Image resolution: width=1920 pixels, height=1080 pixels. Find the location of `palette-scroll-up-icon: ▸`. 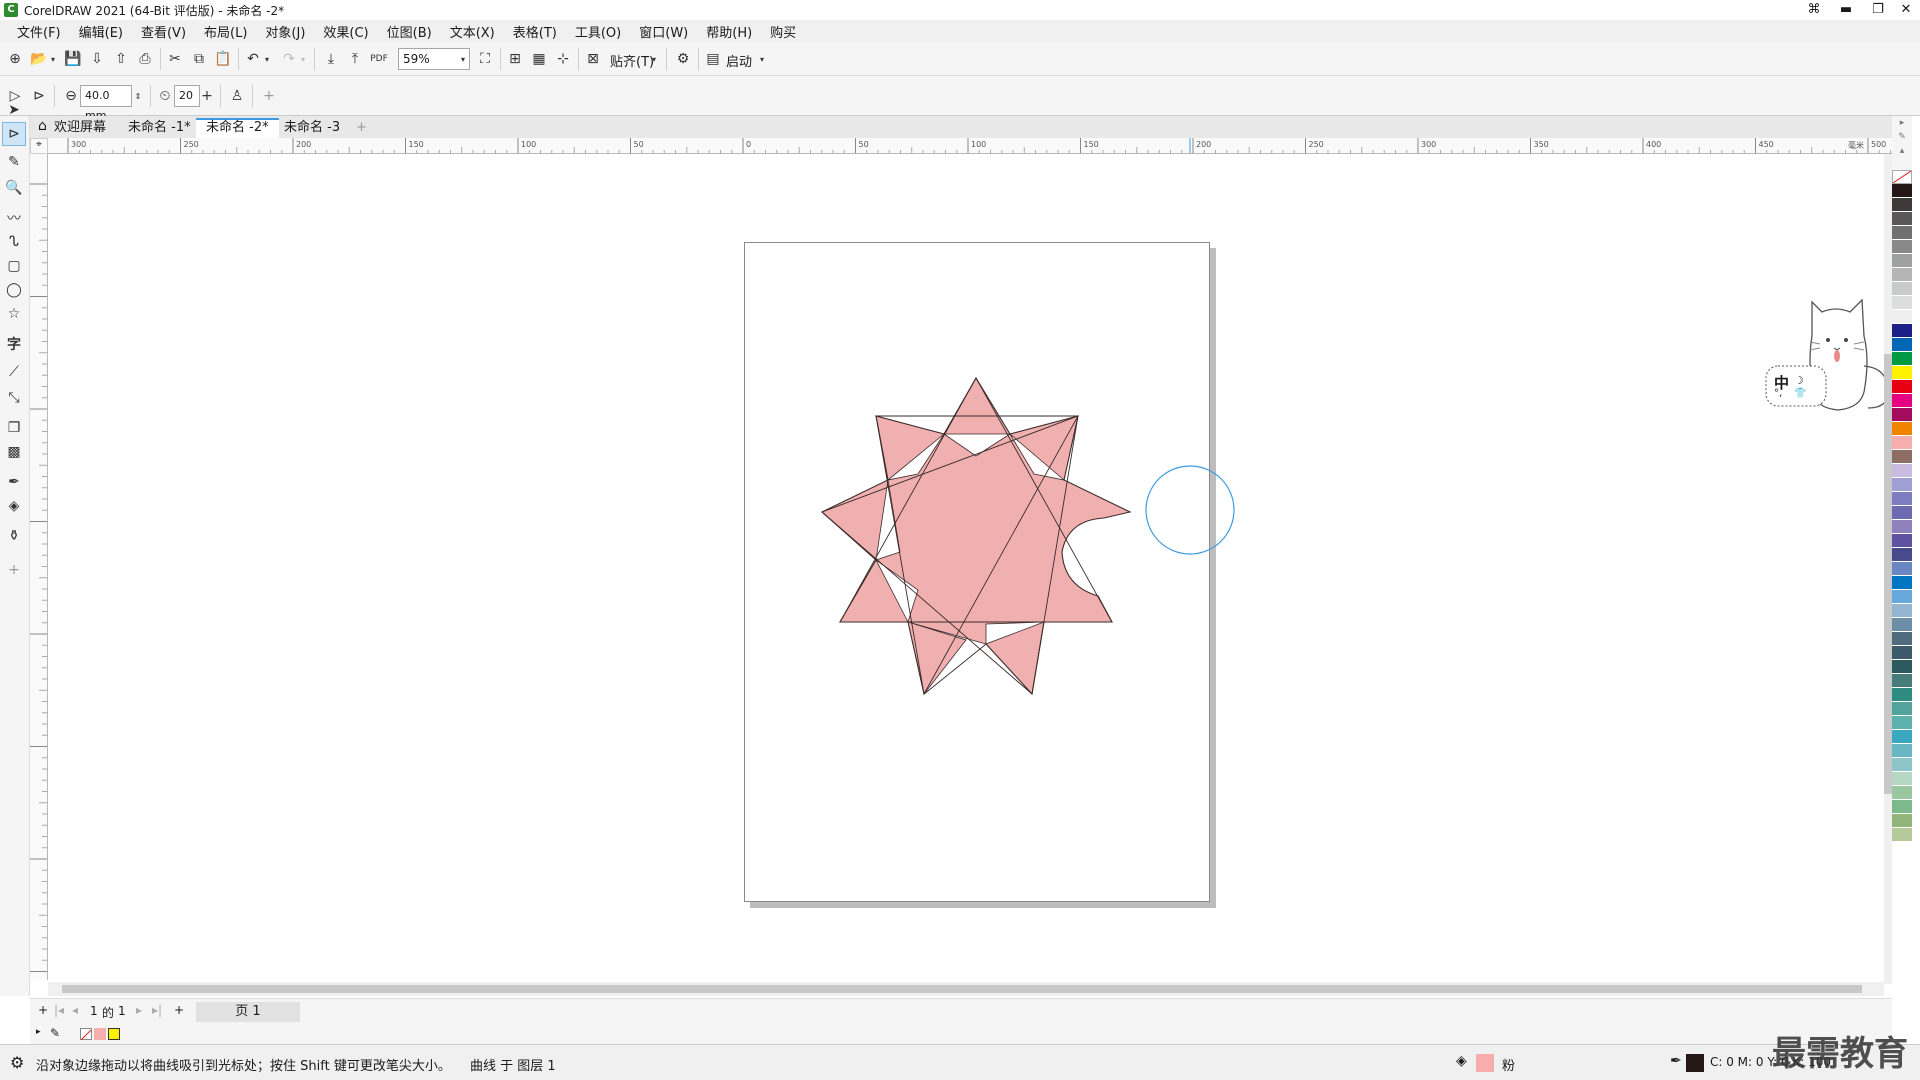

palette-scroll-up-icon: ▸ is located at coordinates (1902, 123).